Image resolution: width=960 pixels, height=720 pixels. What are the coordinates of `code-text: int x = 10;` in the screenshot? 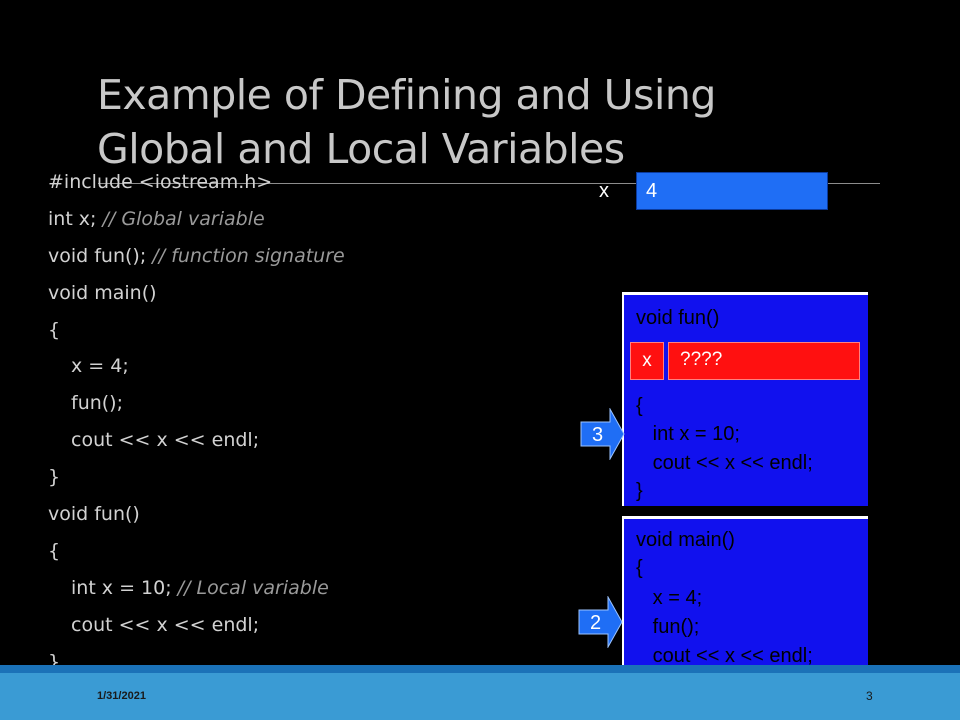 It's located at (124, 587).